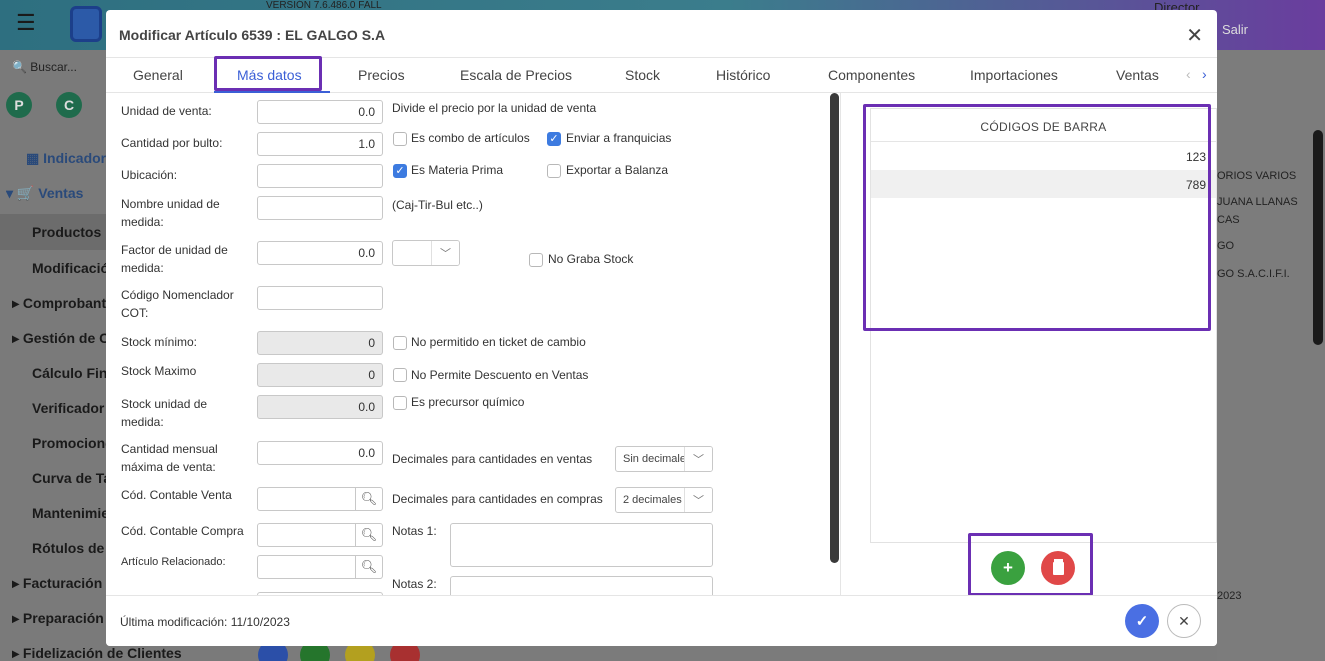 This screenshot has width=1325, height=661. Describe the element at coordinates (661, 620) in the screenshot. I see `modal-footer: Última modificación: 11/10/2023 ✓ ✕` at that location.